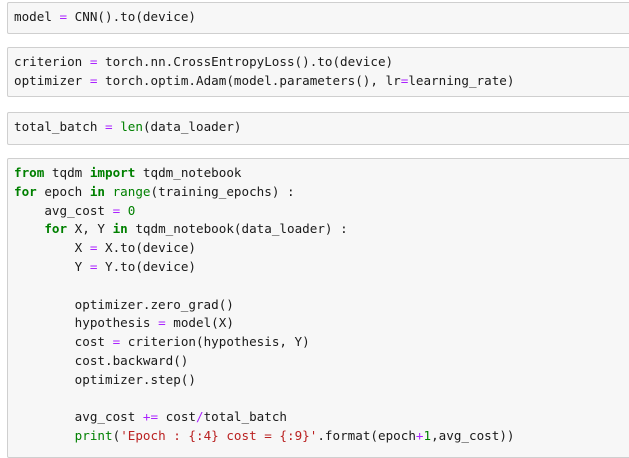 This screenshot has width=629, height=458. Describe the element at coordinates (321, 342) in the screenshot. I see `code-line: cost = criterion(hypothesis, Y)` at that location.